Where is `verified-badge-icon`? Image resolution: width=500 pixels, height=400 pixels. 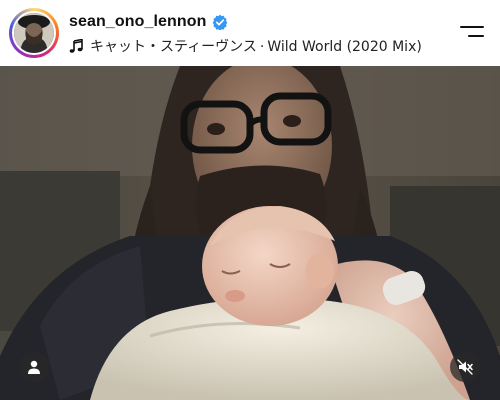 verified-badge-icon is located at coordinates (219, 22).